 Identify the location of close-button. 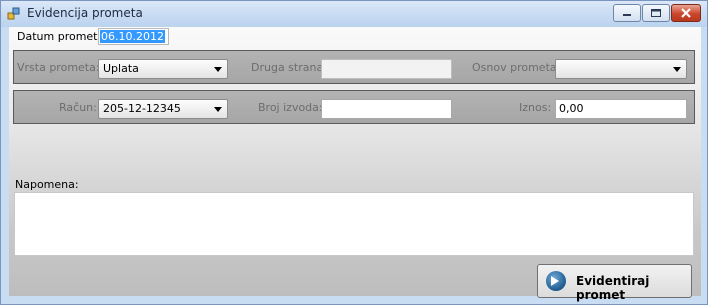
(686, 13).